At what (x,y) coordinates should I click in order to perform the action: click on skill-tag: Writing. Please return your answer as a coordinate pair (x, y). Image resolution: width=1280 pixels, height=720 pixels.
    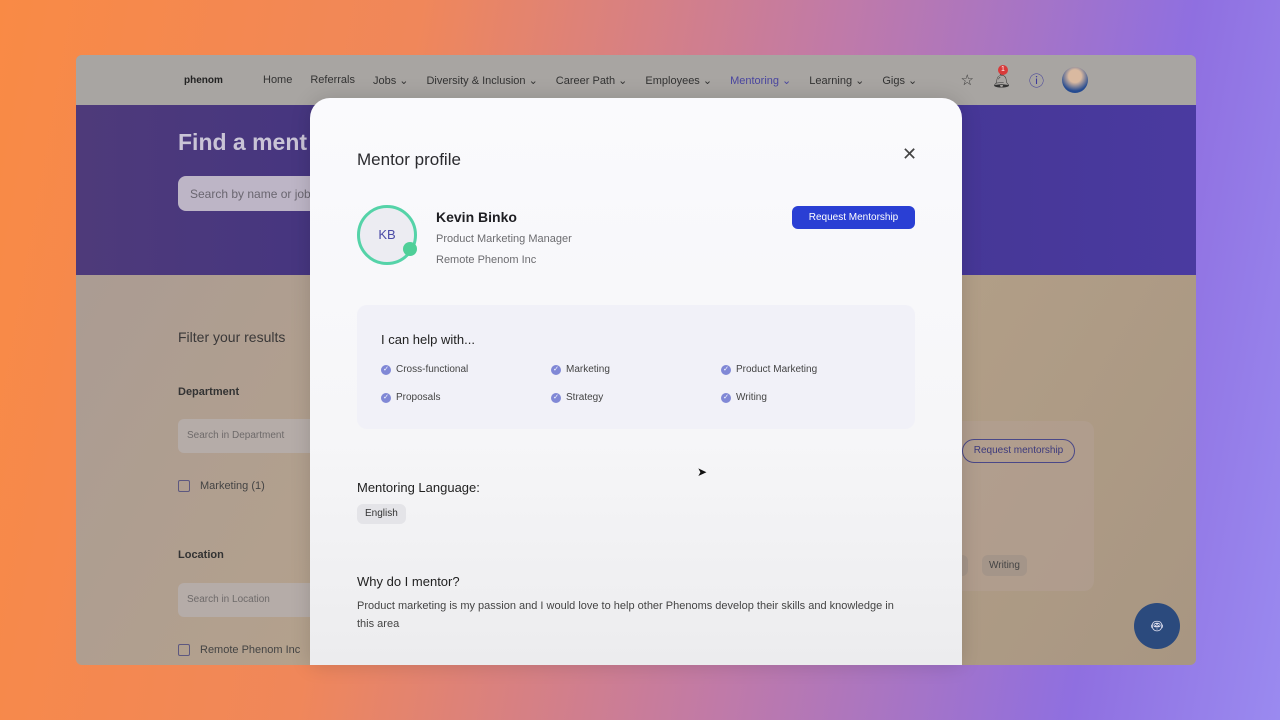
    Looking at the image, I should click on (1004, 565).